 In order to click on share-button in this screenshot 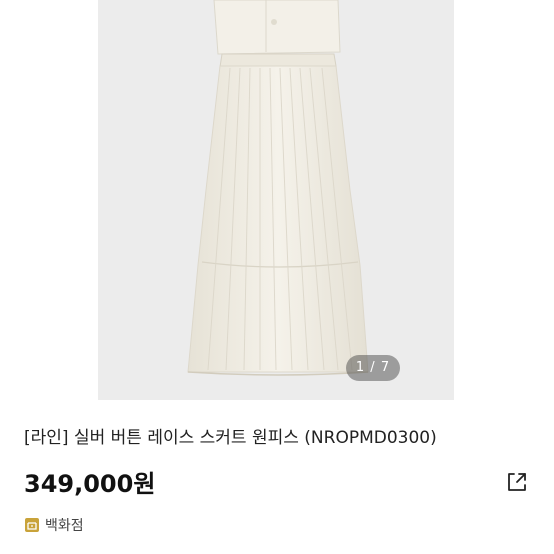, I will do `click(517, 482)`.